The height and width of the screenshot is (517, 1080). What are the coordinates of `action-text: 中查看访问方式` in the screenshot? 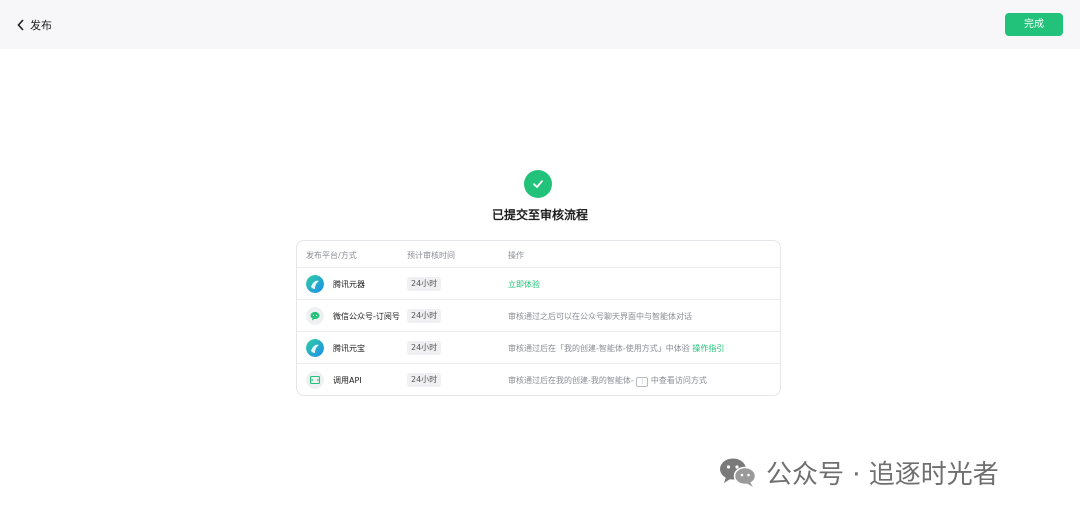 It's located at (678, 380).